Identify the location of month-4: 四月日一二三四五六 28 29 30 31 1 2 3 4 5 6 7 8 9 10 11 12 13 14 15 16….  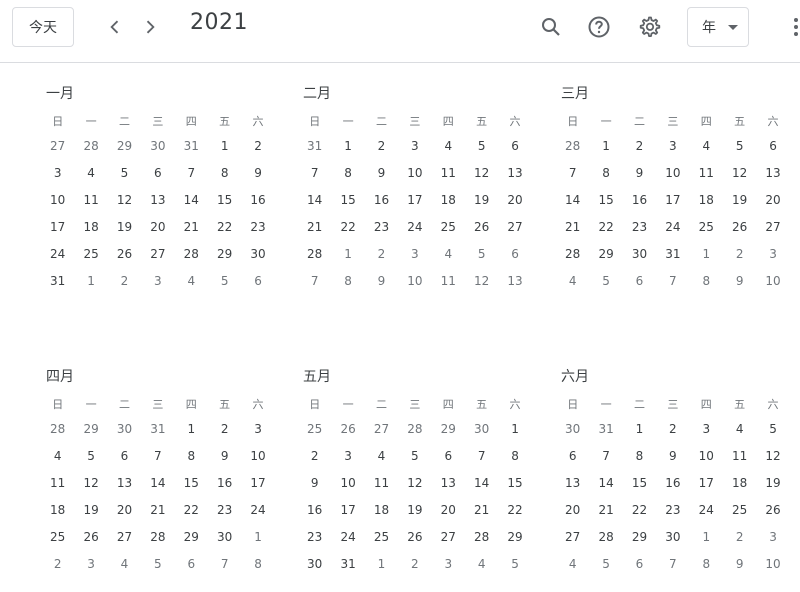
(166, 472).